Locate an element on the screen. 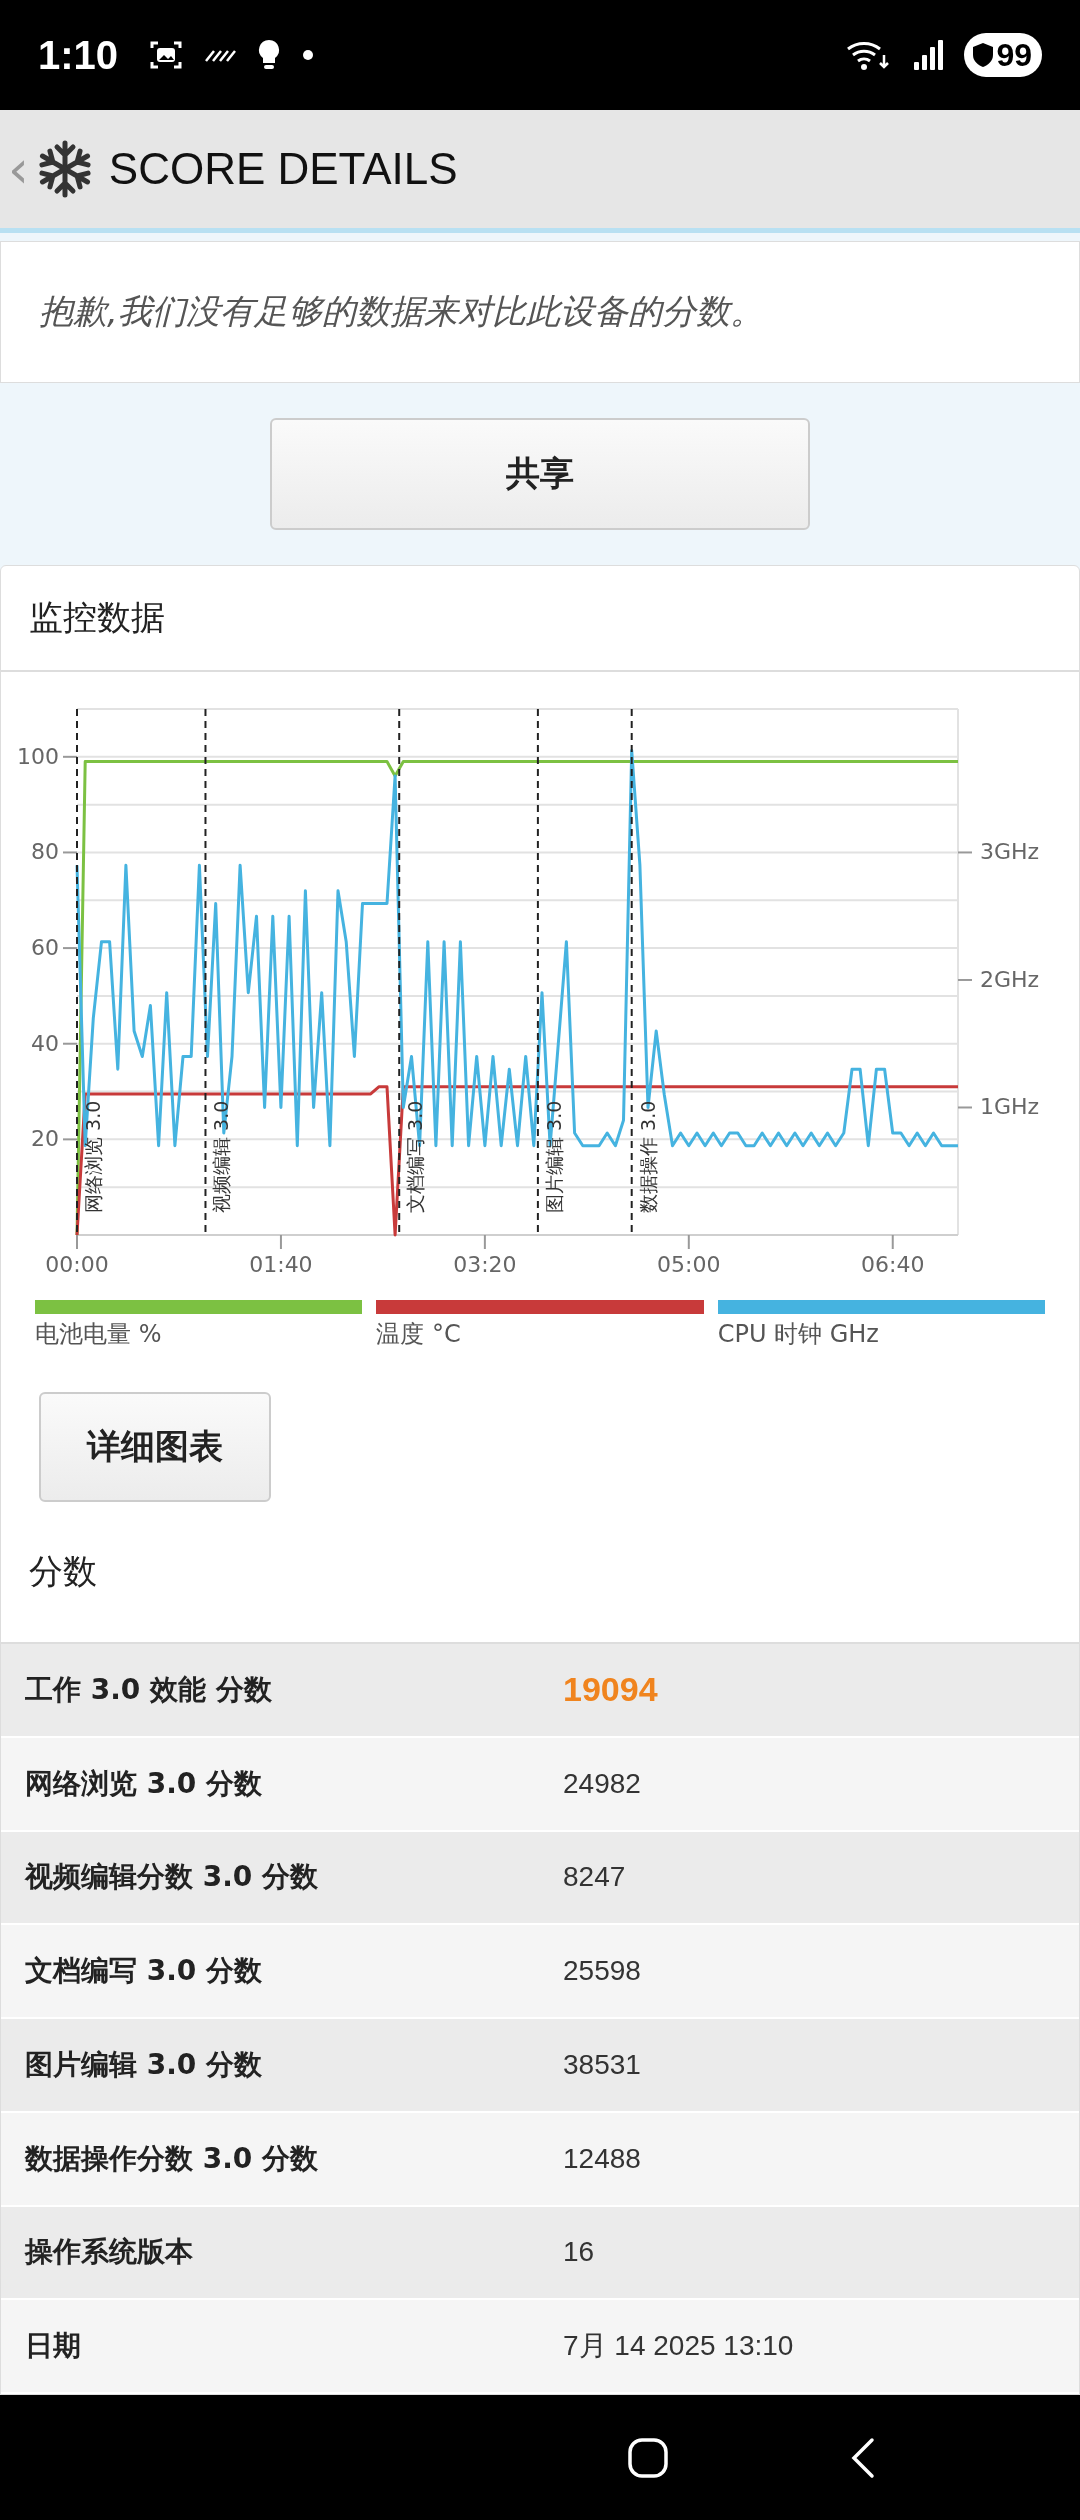 The height and width of the screenshot is (2520, 1080). section-title: 监控数据 is located at coordinates (97, 617).